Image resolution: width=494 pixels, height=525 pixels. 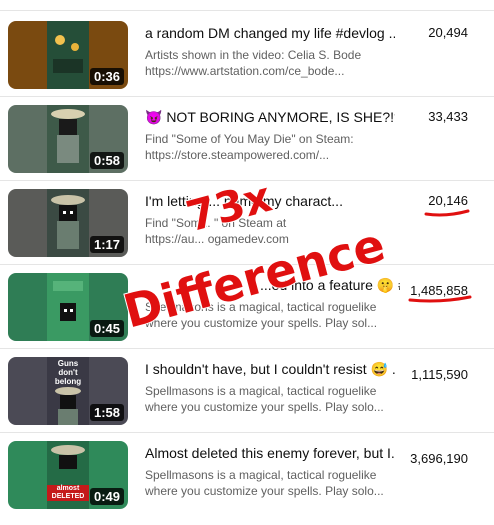 What do you see at coordinates (106, 328) in the screenshot?
I see `duration-badge: 0:45` at bounding box center [106, 328].